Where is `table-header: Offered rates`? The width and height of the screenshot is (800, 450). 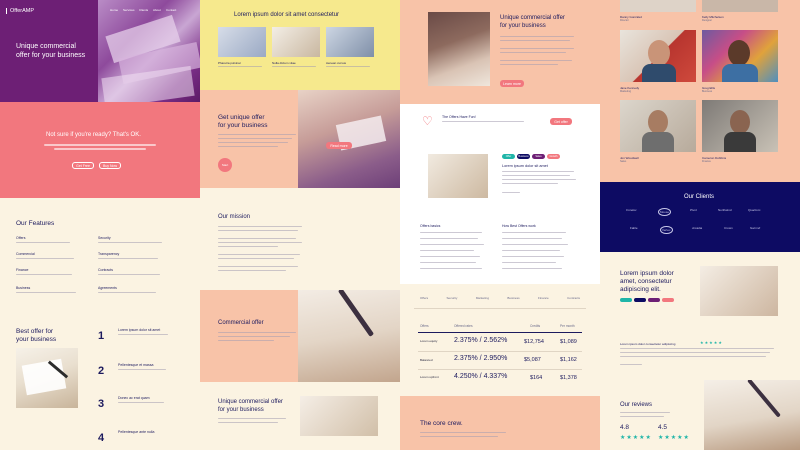
table-header: Offered rates is located at coordinates (463, 326).